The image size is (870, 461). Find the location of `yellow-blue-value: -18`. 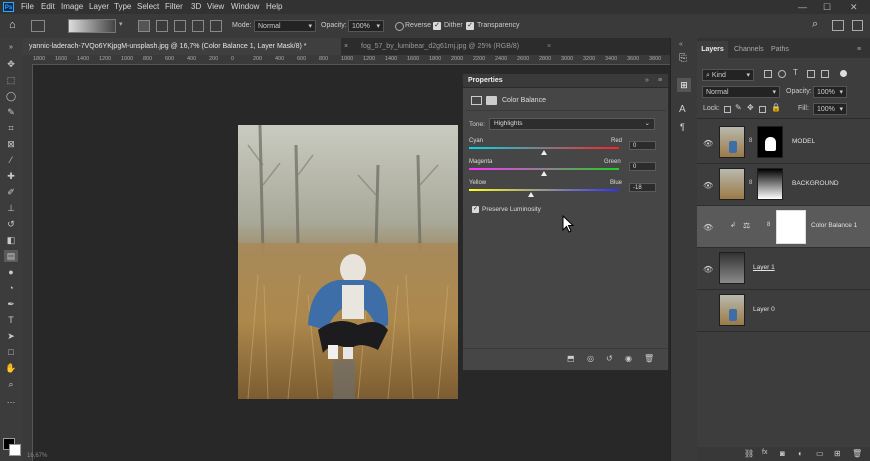

yellow-blue-value: -18 is located at coordinates (642, 187).